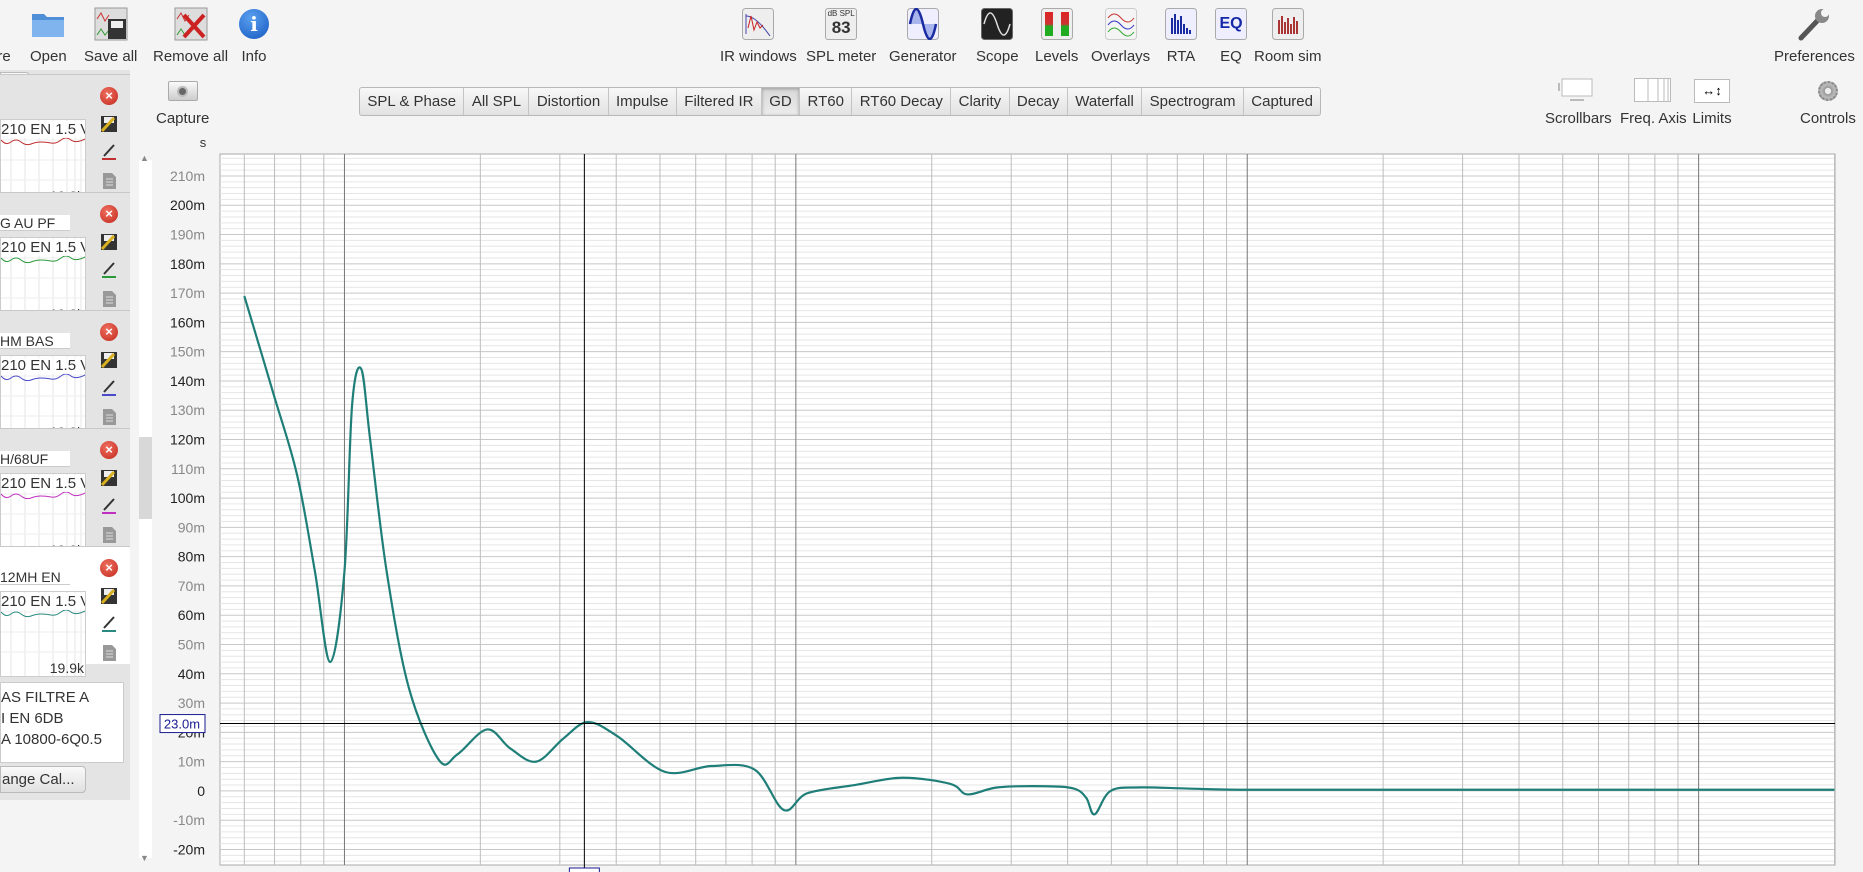  Describe the element at coordinates (191, 703) in the screenshot. I see `y-tick-label: 30m` at that location.